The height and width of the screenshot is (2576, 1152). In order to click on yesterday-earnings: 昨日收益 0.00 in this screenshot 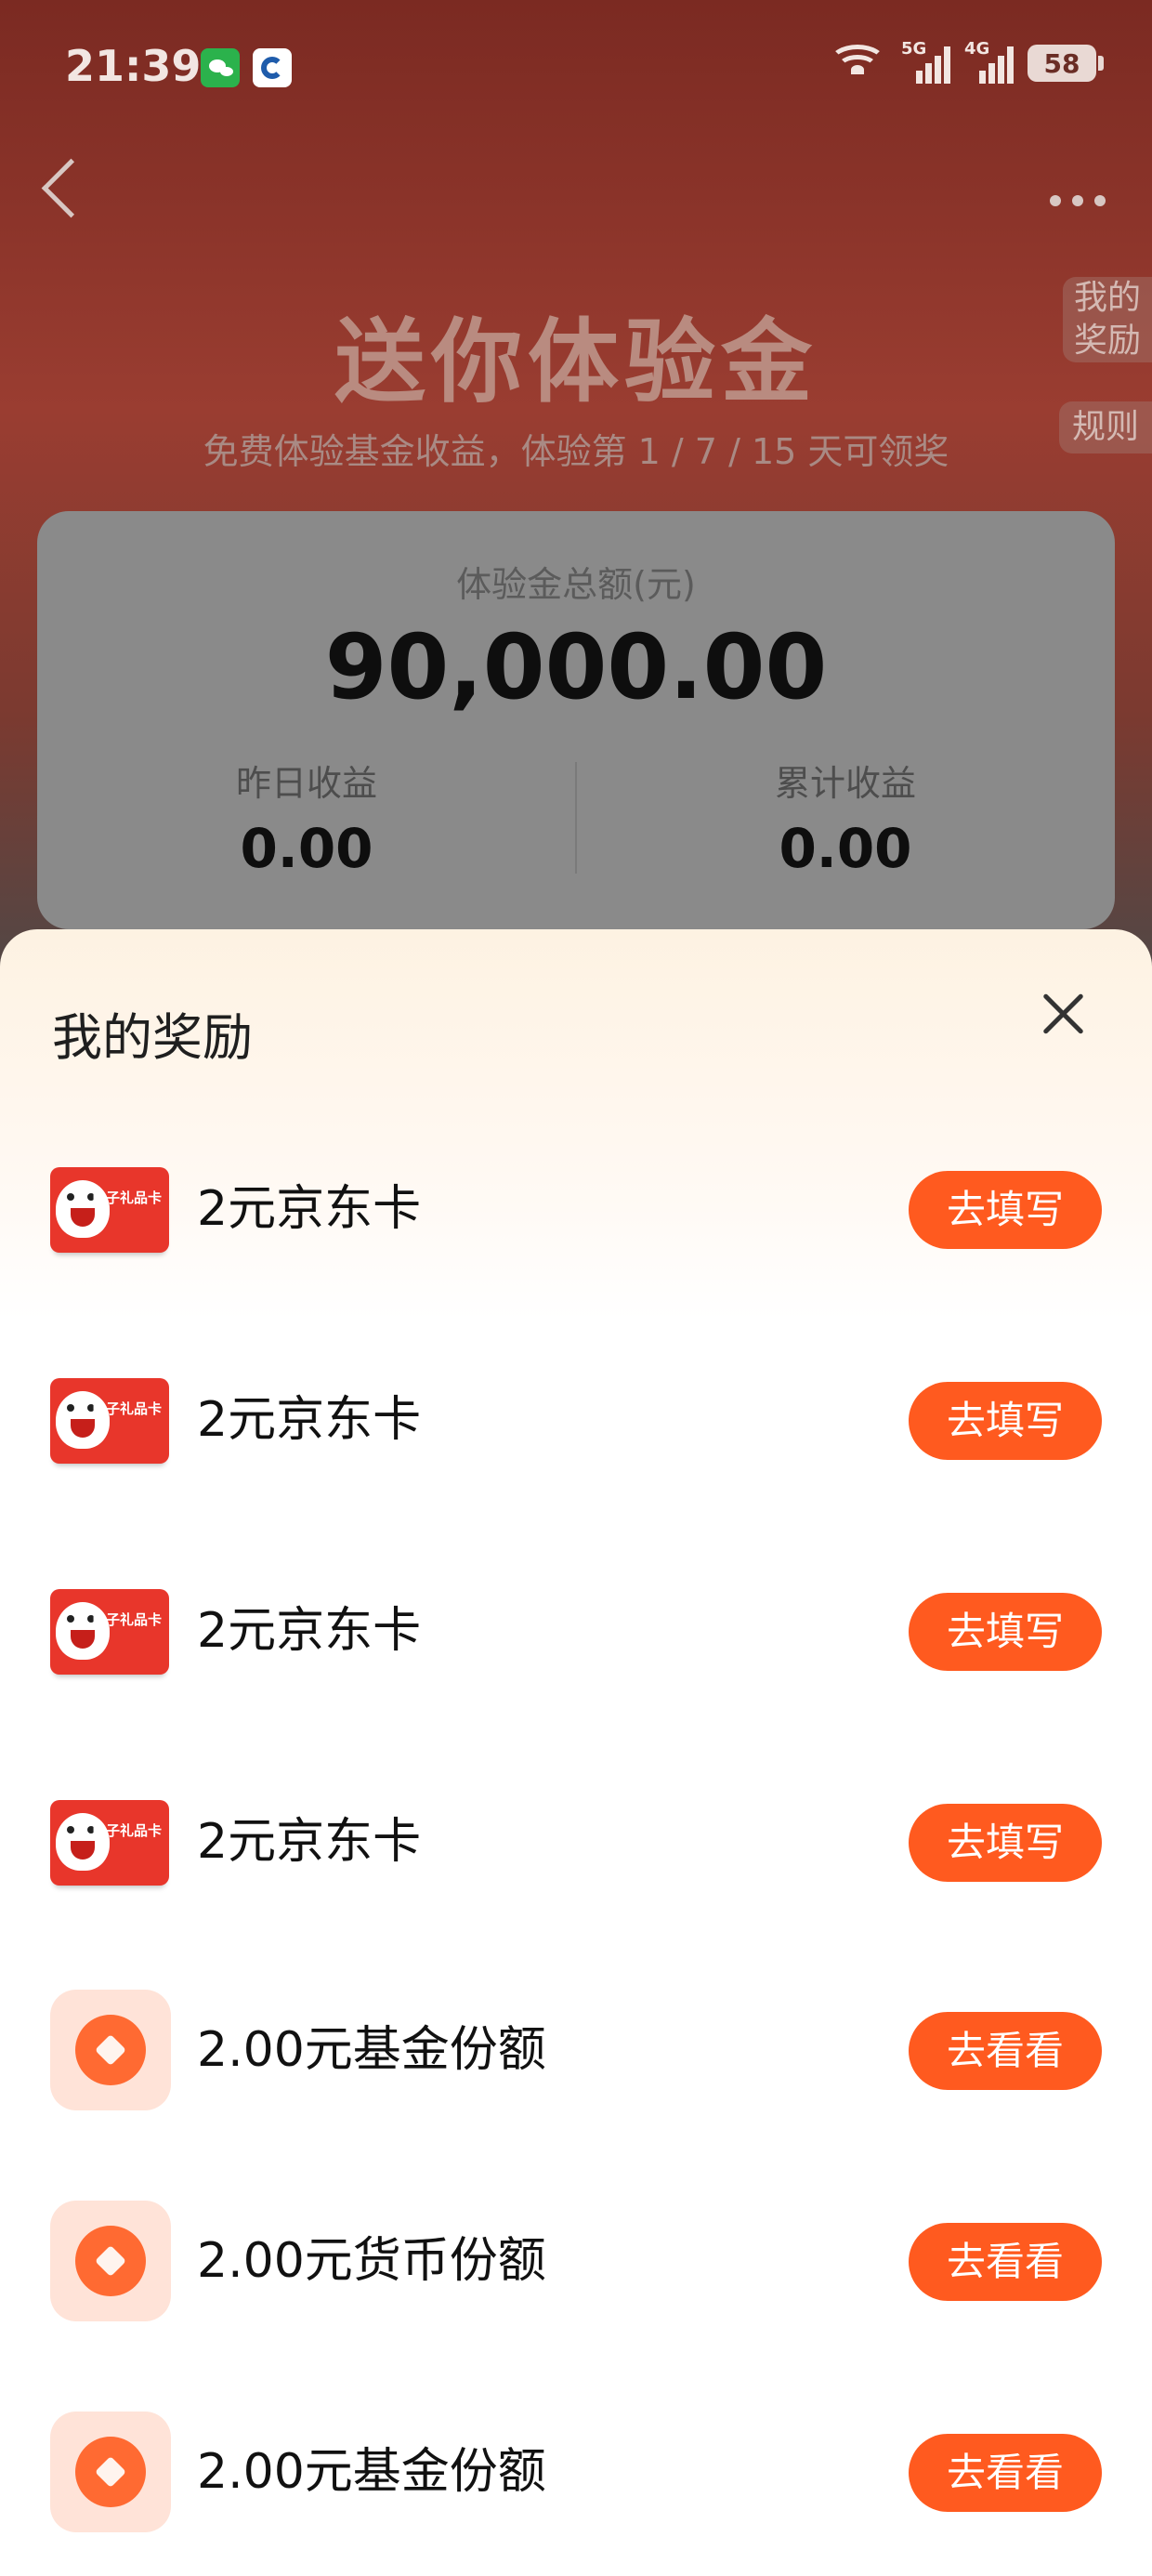, I will do `click(306, 817)`.